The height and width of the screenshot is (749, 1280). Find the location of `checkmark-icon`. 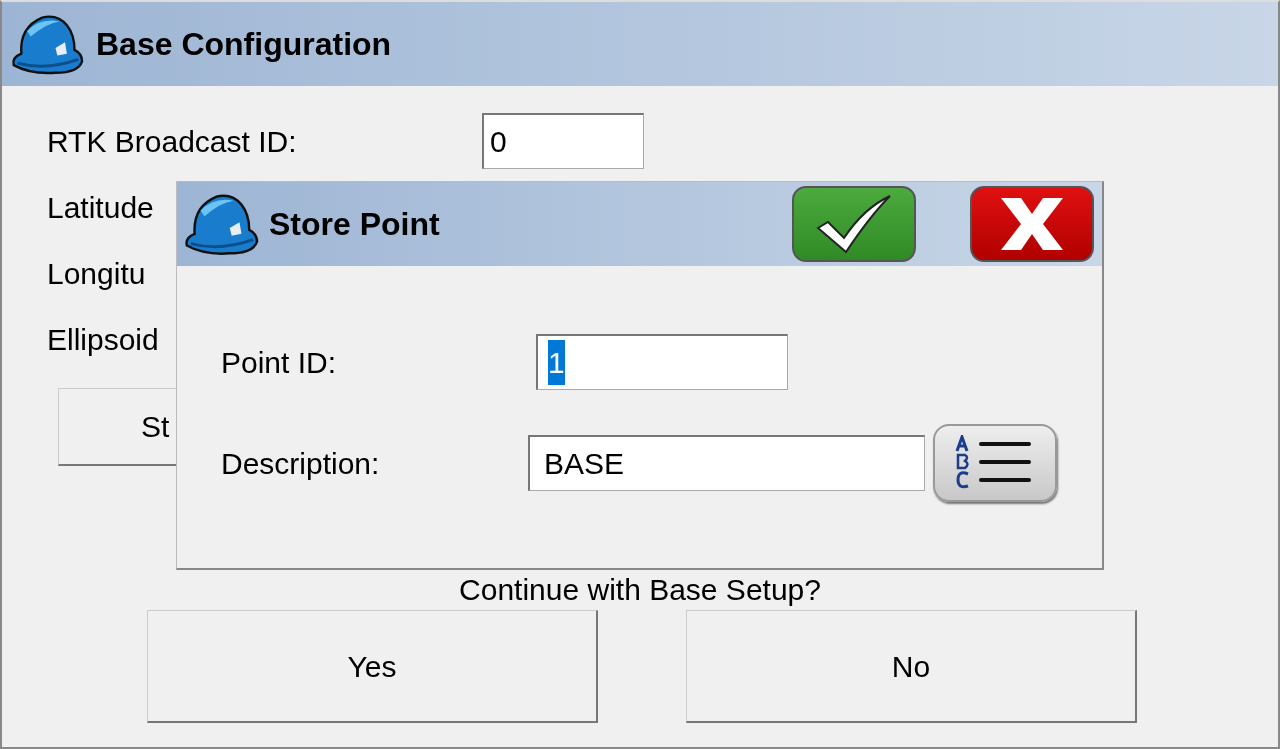

checkmark-icon is located at coordinates (854, 224).